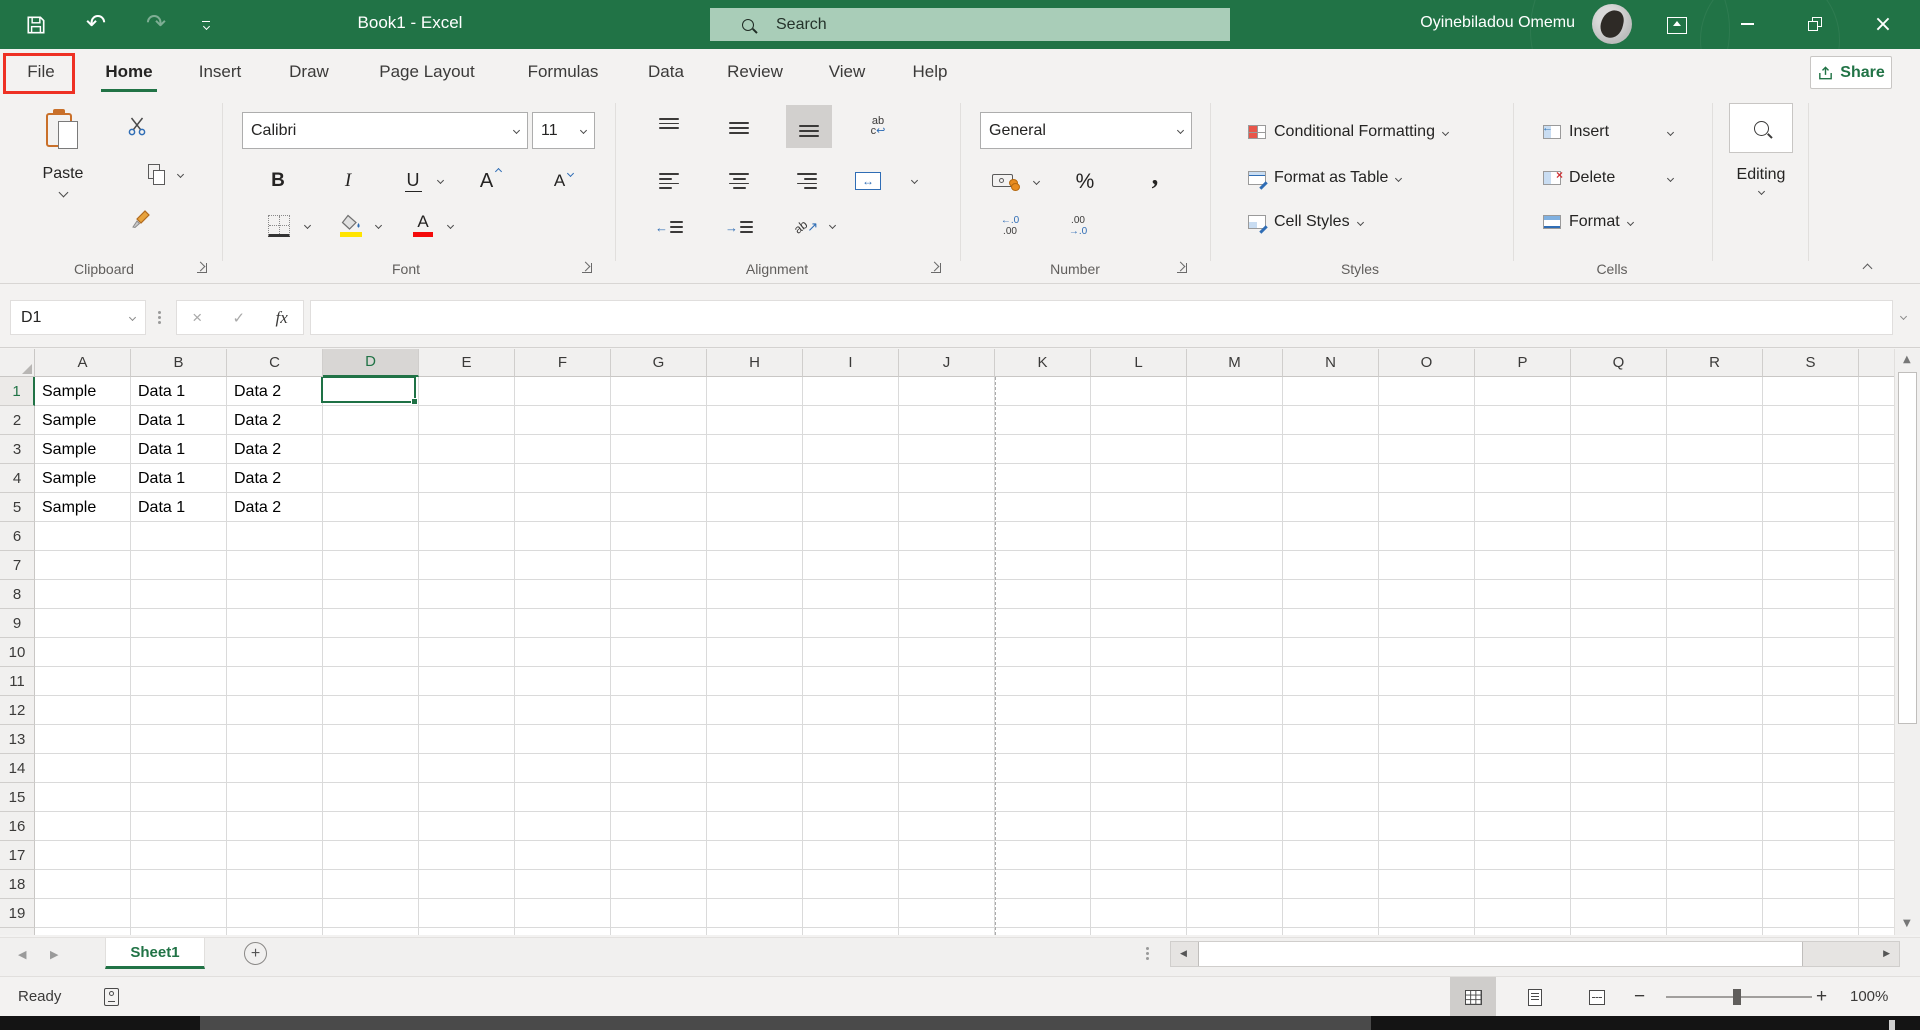  I want to click on column-header-R: R, so click(1715, 363).